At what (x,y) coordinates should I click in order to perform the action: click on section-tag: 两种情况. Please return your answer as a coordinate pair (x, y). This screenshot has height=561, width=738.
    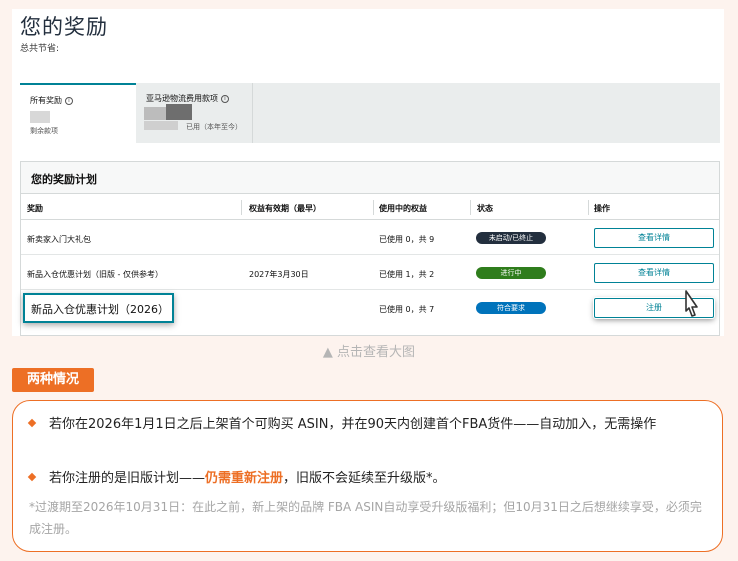
    Looking at the image, I should click on (53, 380).